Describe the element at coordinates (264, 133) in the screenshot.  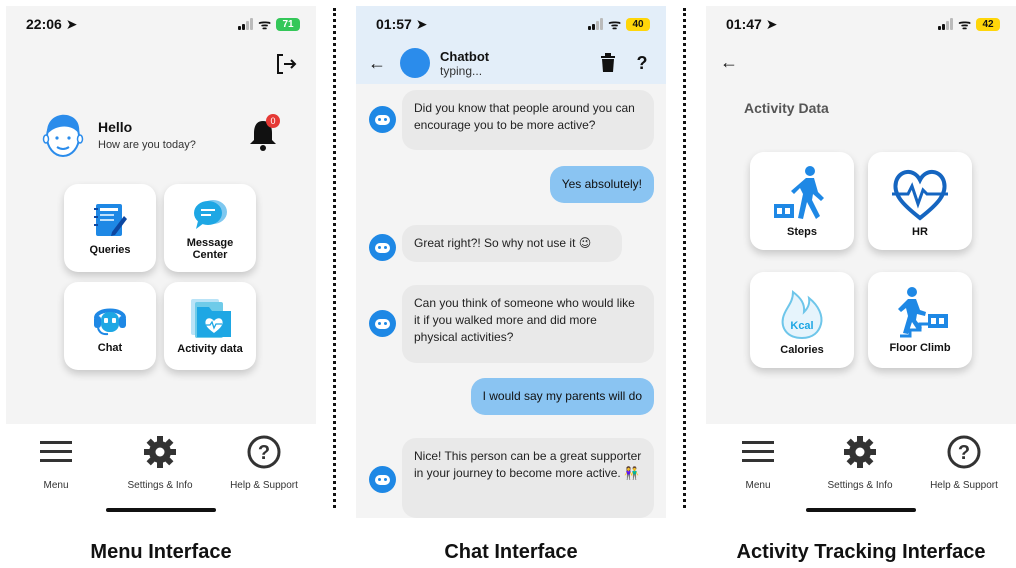
I see `notification-button: 0` at that location.